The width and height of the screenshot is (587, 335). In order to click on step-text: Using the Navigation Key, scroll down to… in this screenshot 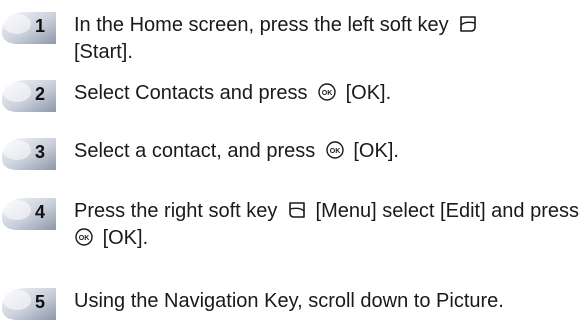, I will do `click(329, 301)`.